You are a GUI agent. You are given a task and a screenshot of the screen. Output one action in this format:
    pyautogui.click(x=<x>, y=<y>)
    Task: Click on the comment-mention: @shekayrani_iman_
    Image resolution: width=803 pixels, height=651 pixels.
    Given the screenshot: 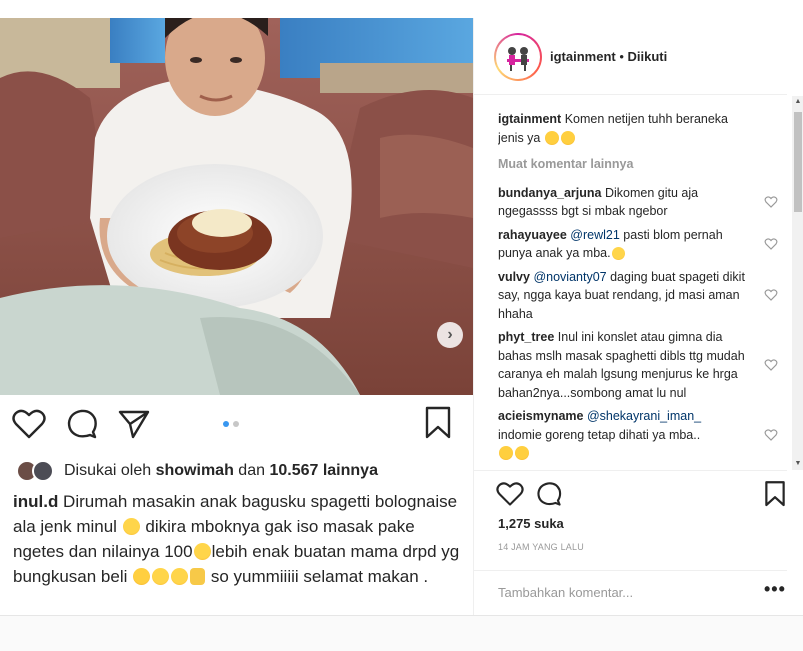 What is the action you would take?
    pyautogui.click(x=644, y=416)
    